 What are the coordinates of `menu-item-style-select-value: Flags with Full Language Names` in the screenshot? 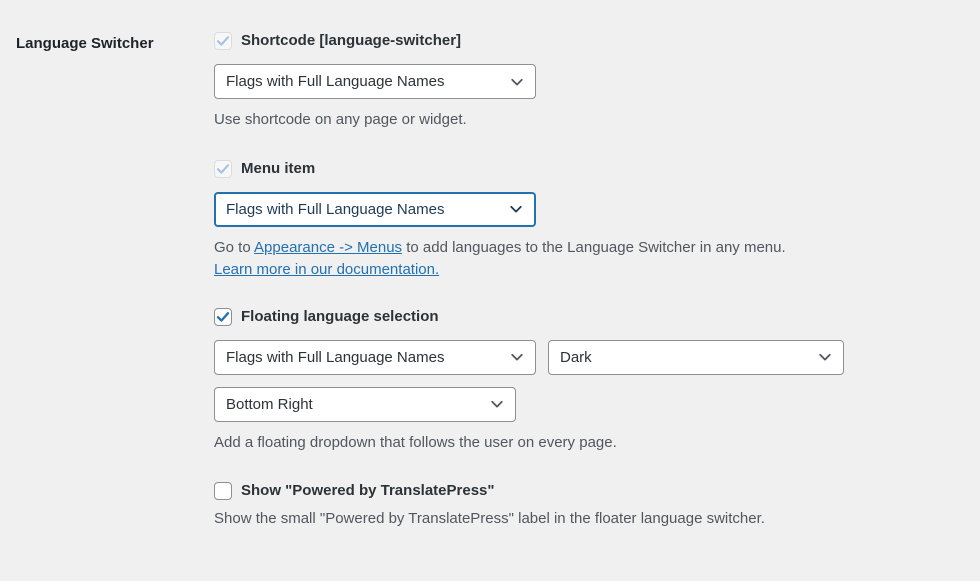 It's located at (335, 209).